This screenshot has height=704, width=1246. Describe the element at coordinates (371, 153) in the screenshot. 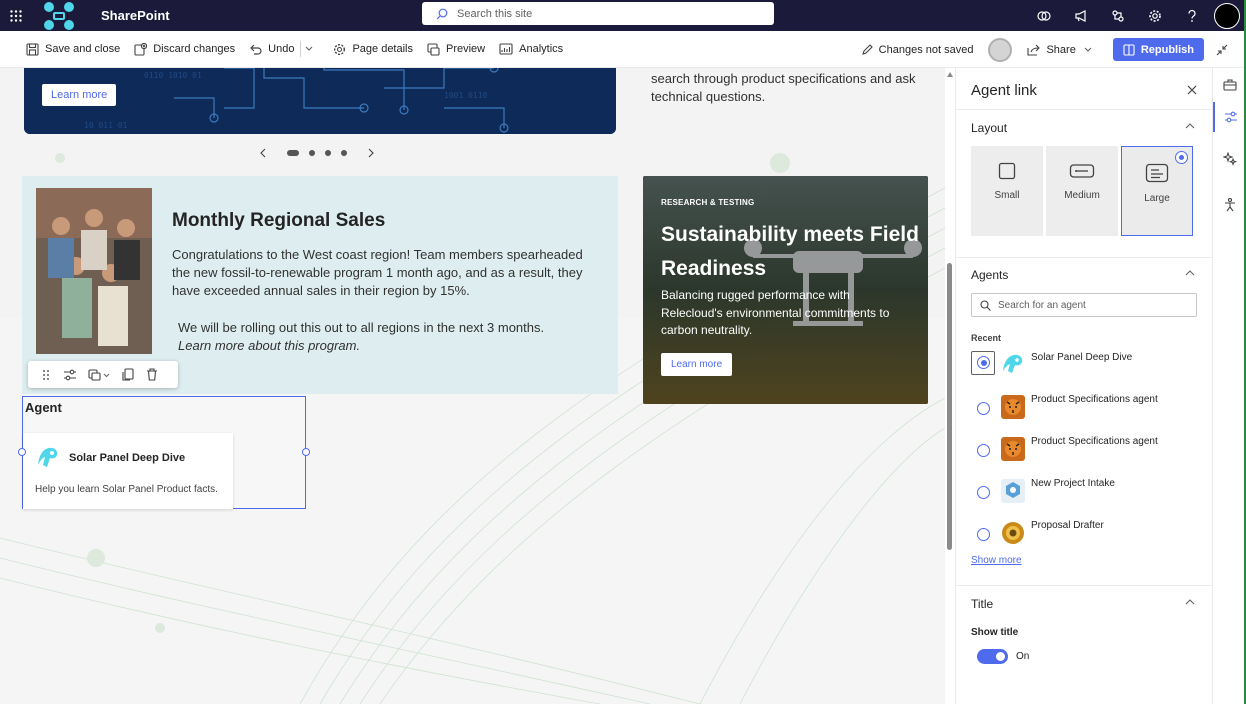

I see `chevron-right-icon` at that location.